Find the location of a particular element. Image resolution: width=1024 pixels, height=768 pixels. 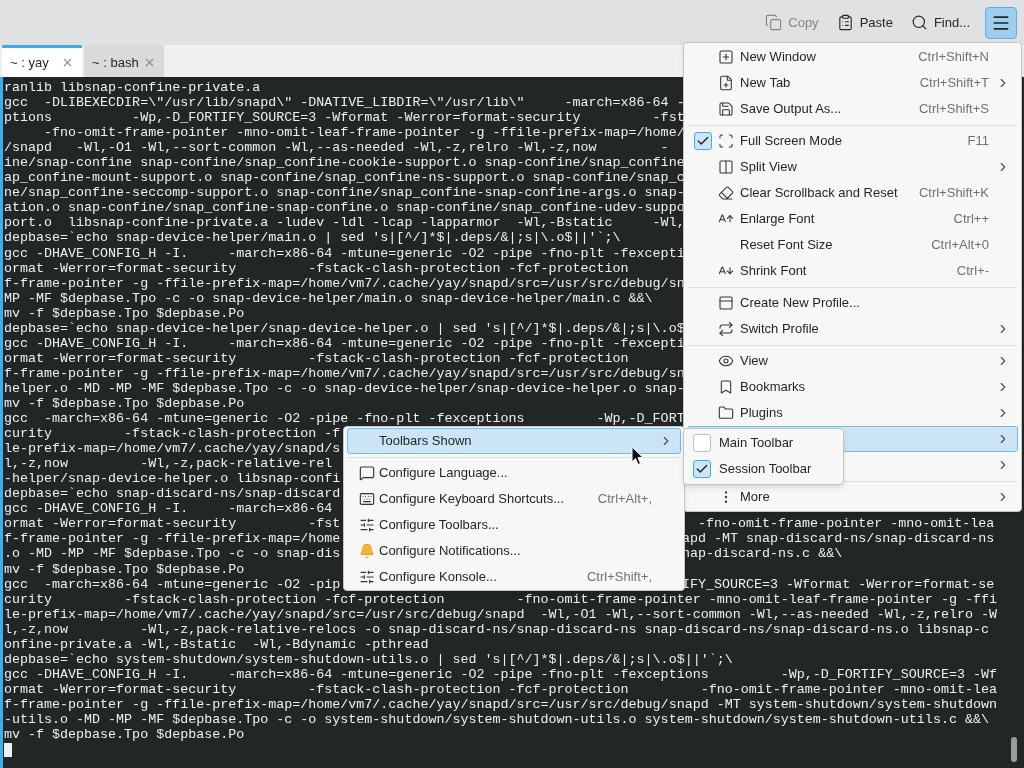

shortcut-label: Ctrl+Shift+T is located at coordinates (954, 83).